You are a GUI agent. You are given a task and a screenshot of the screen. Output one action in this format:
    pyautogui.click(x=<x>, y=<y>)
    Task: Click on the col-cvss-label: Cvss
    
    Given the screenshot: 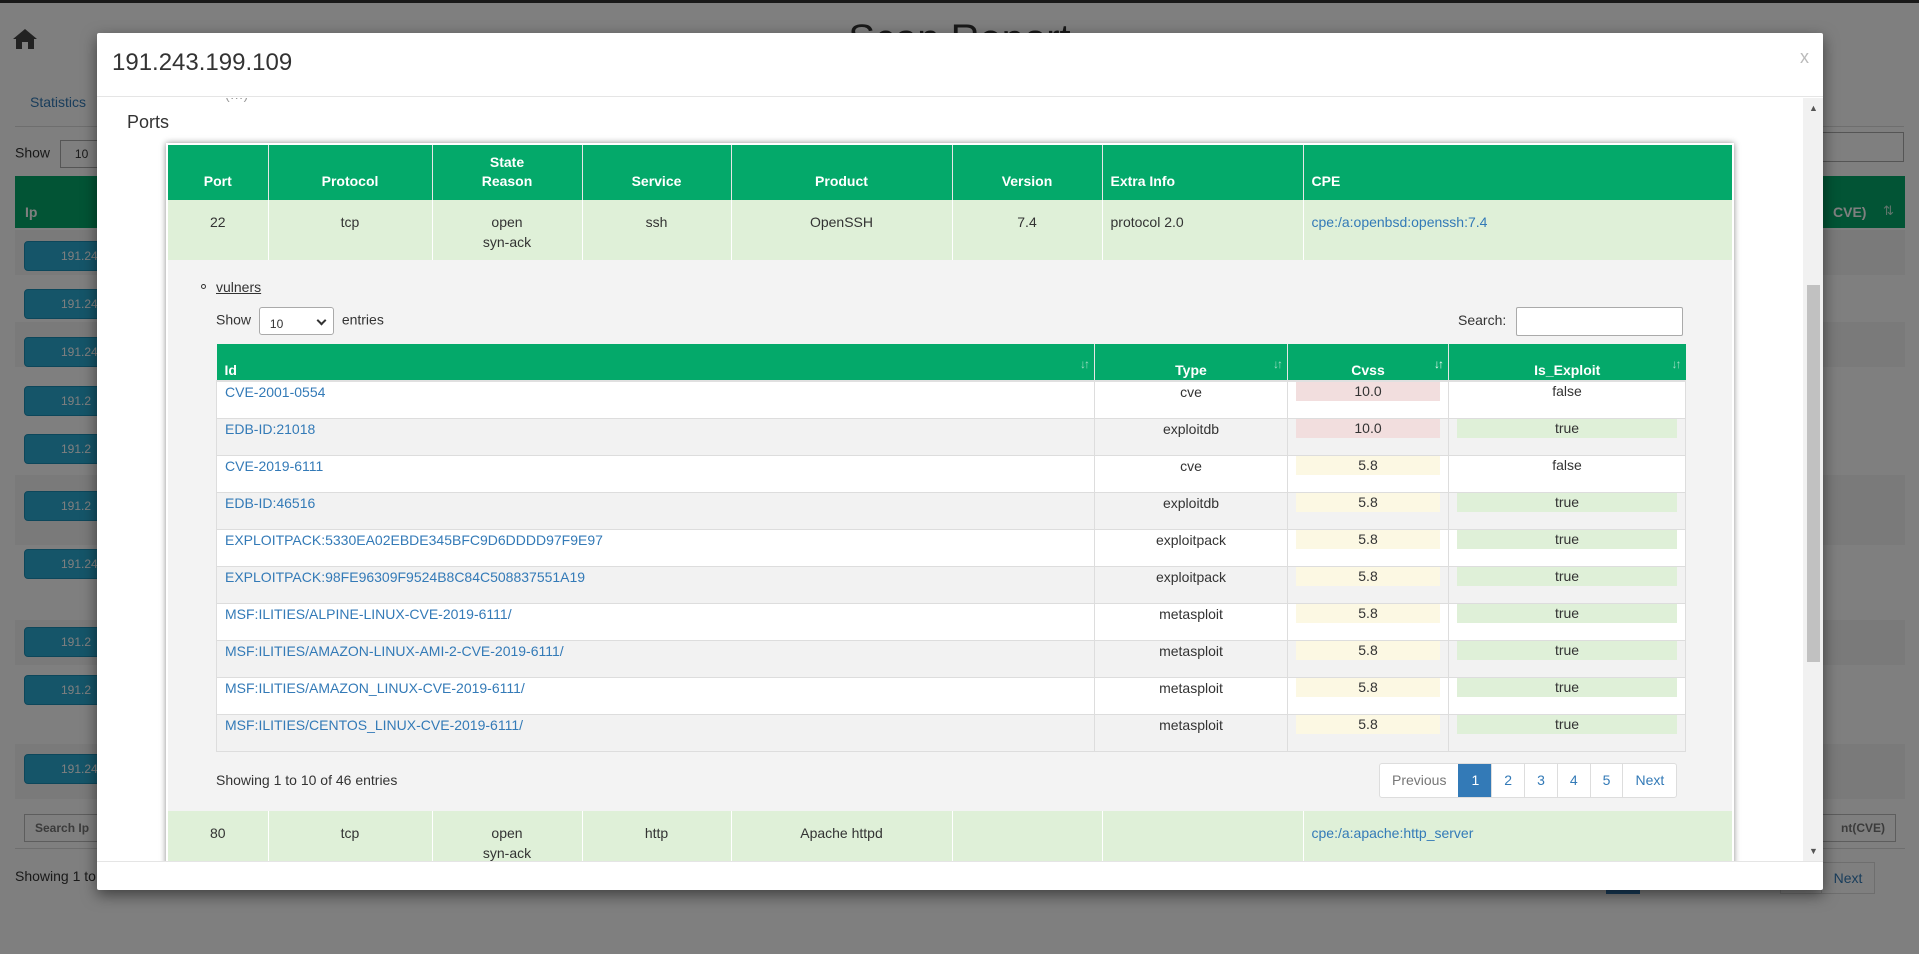 What is the action you would take?
    pyautogui.click(x=1368, y=370)
    